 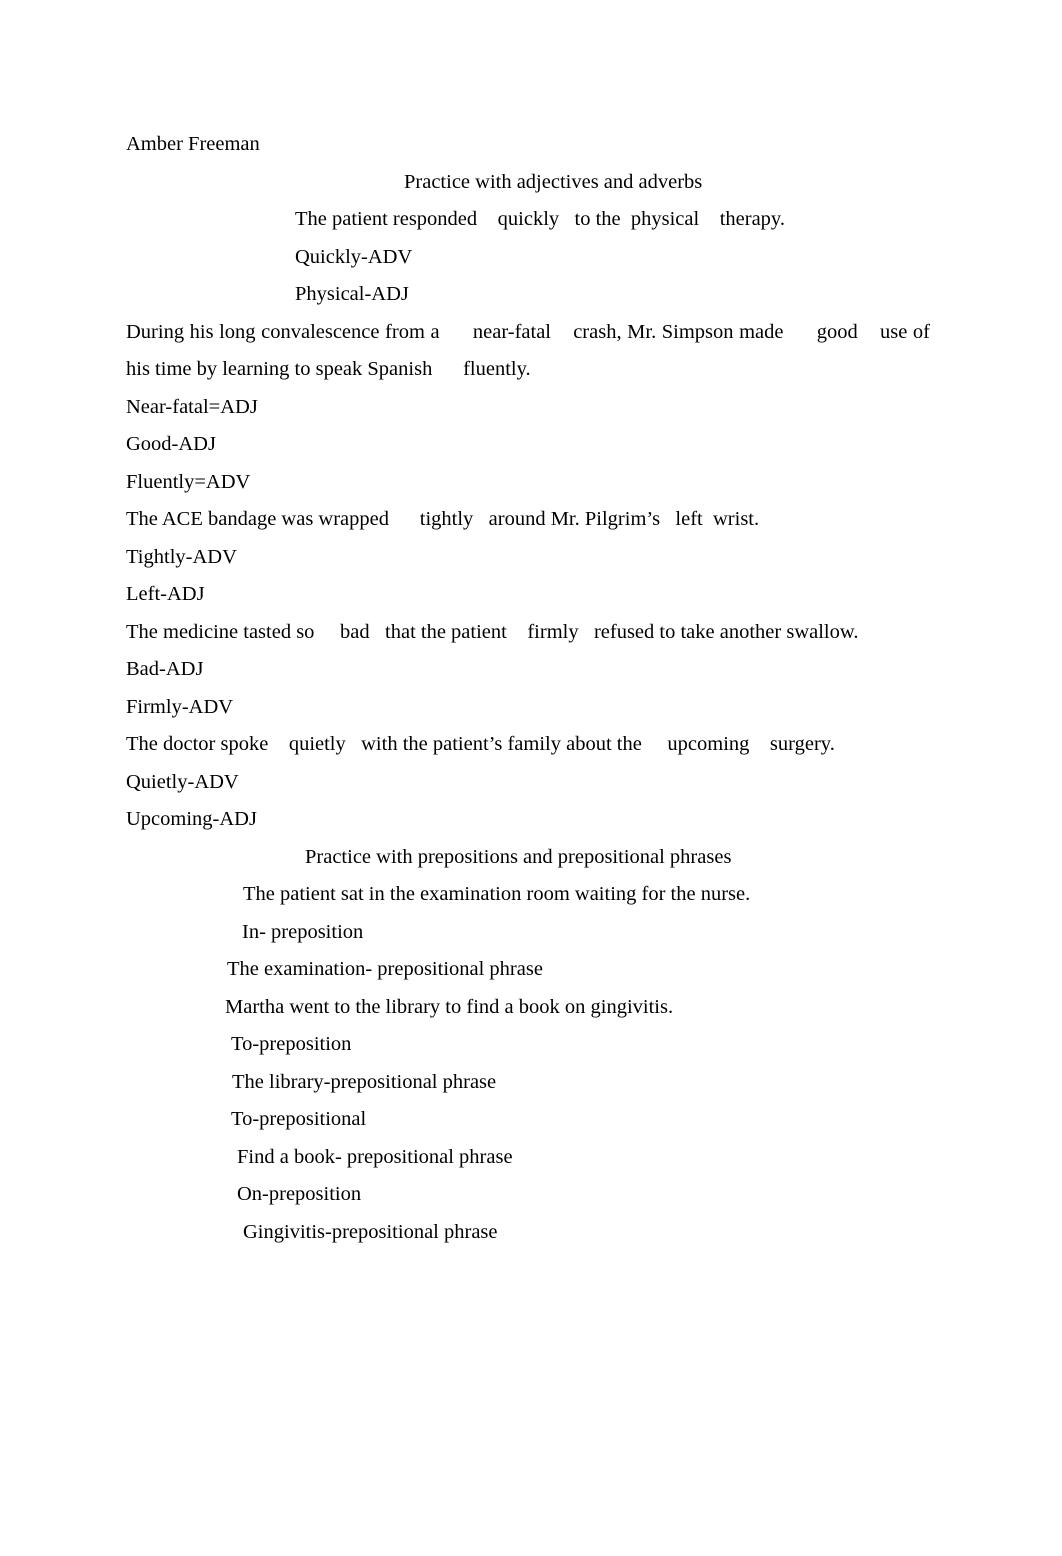 What do you see at coordinates (375, 1156) in the screenshot?
I see `answer-line: Find a book- prepositional phrase` at bounding box center [375, 1156].